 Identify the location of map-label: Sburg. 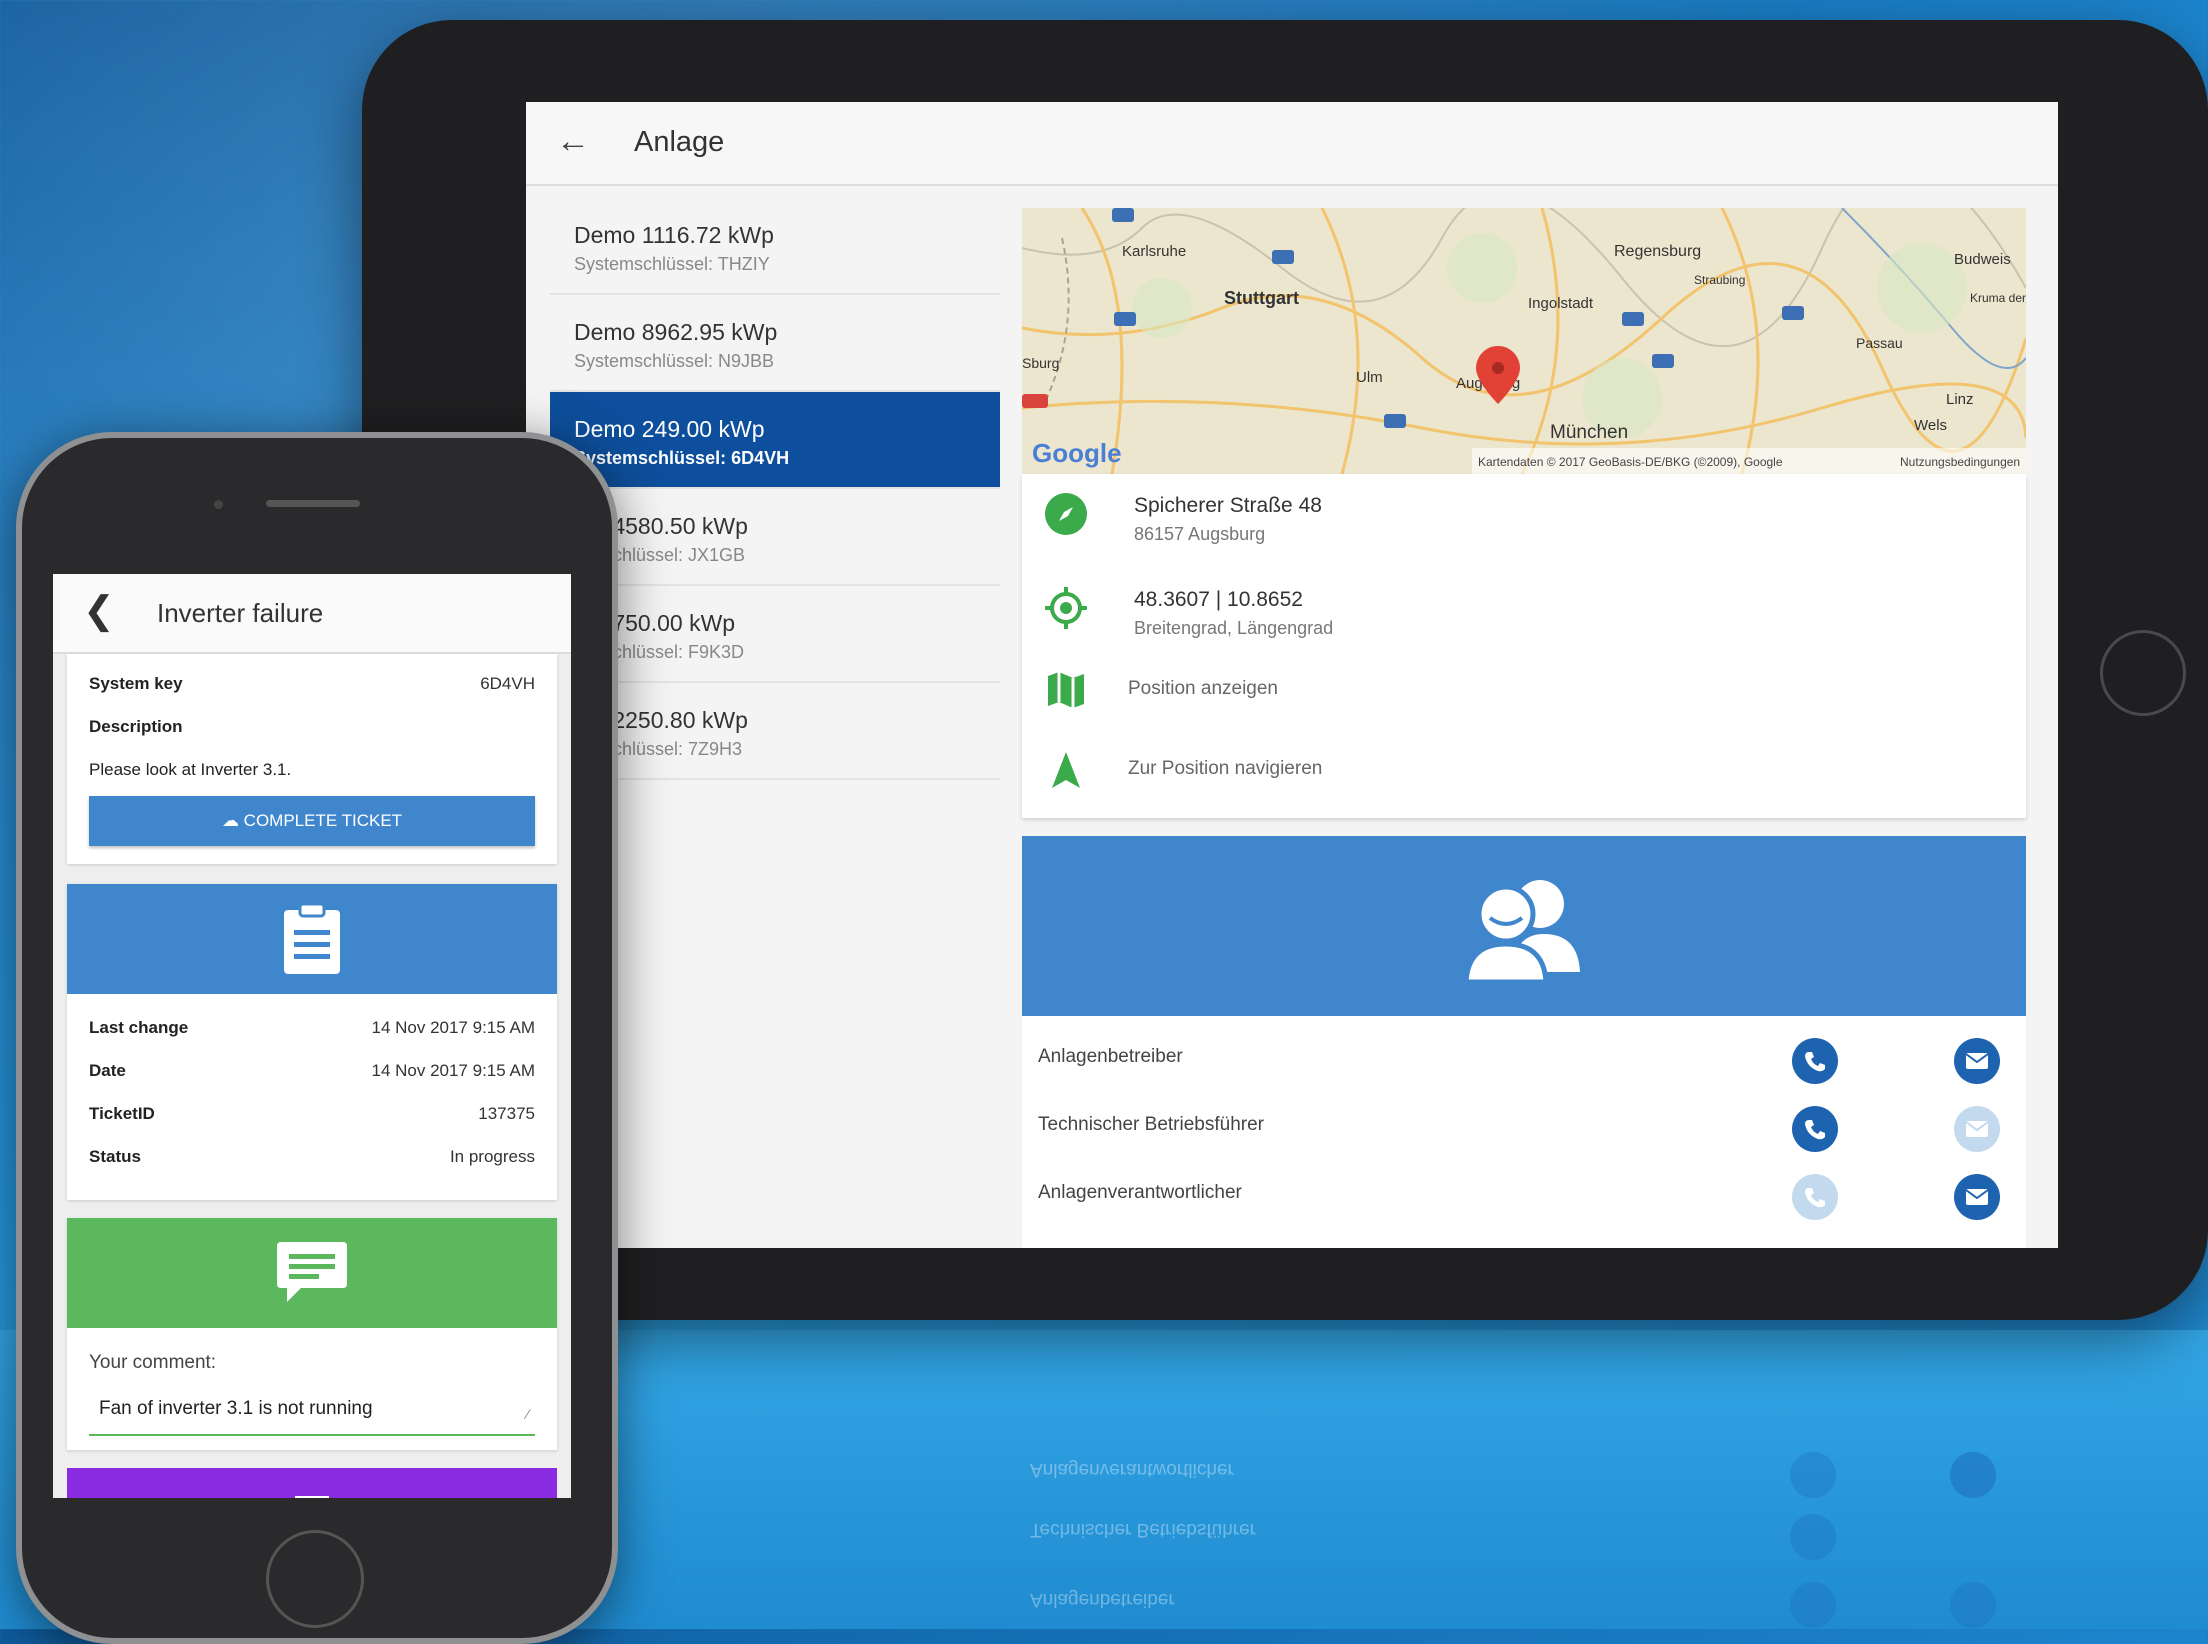
(1040, 363).